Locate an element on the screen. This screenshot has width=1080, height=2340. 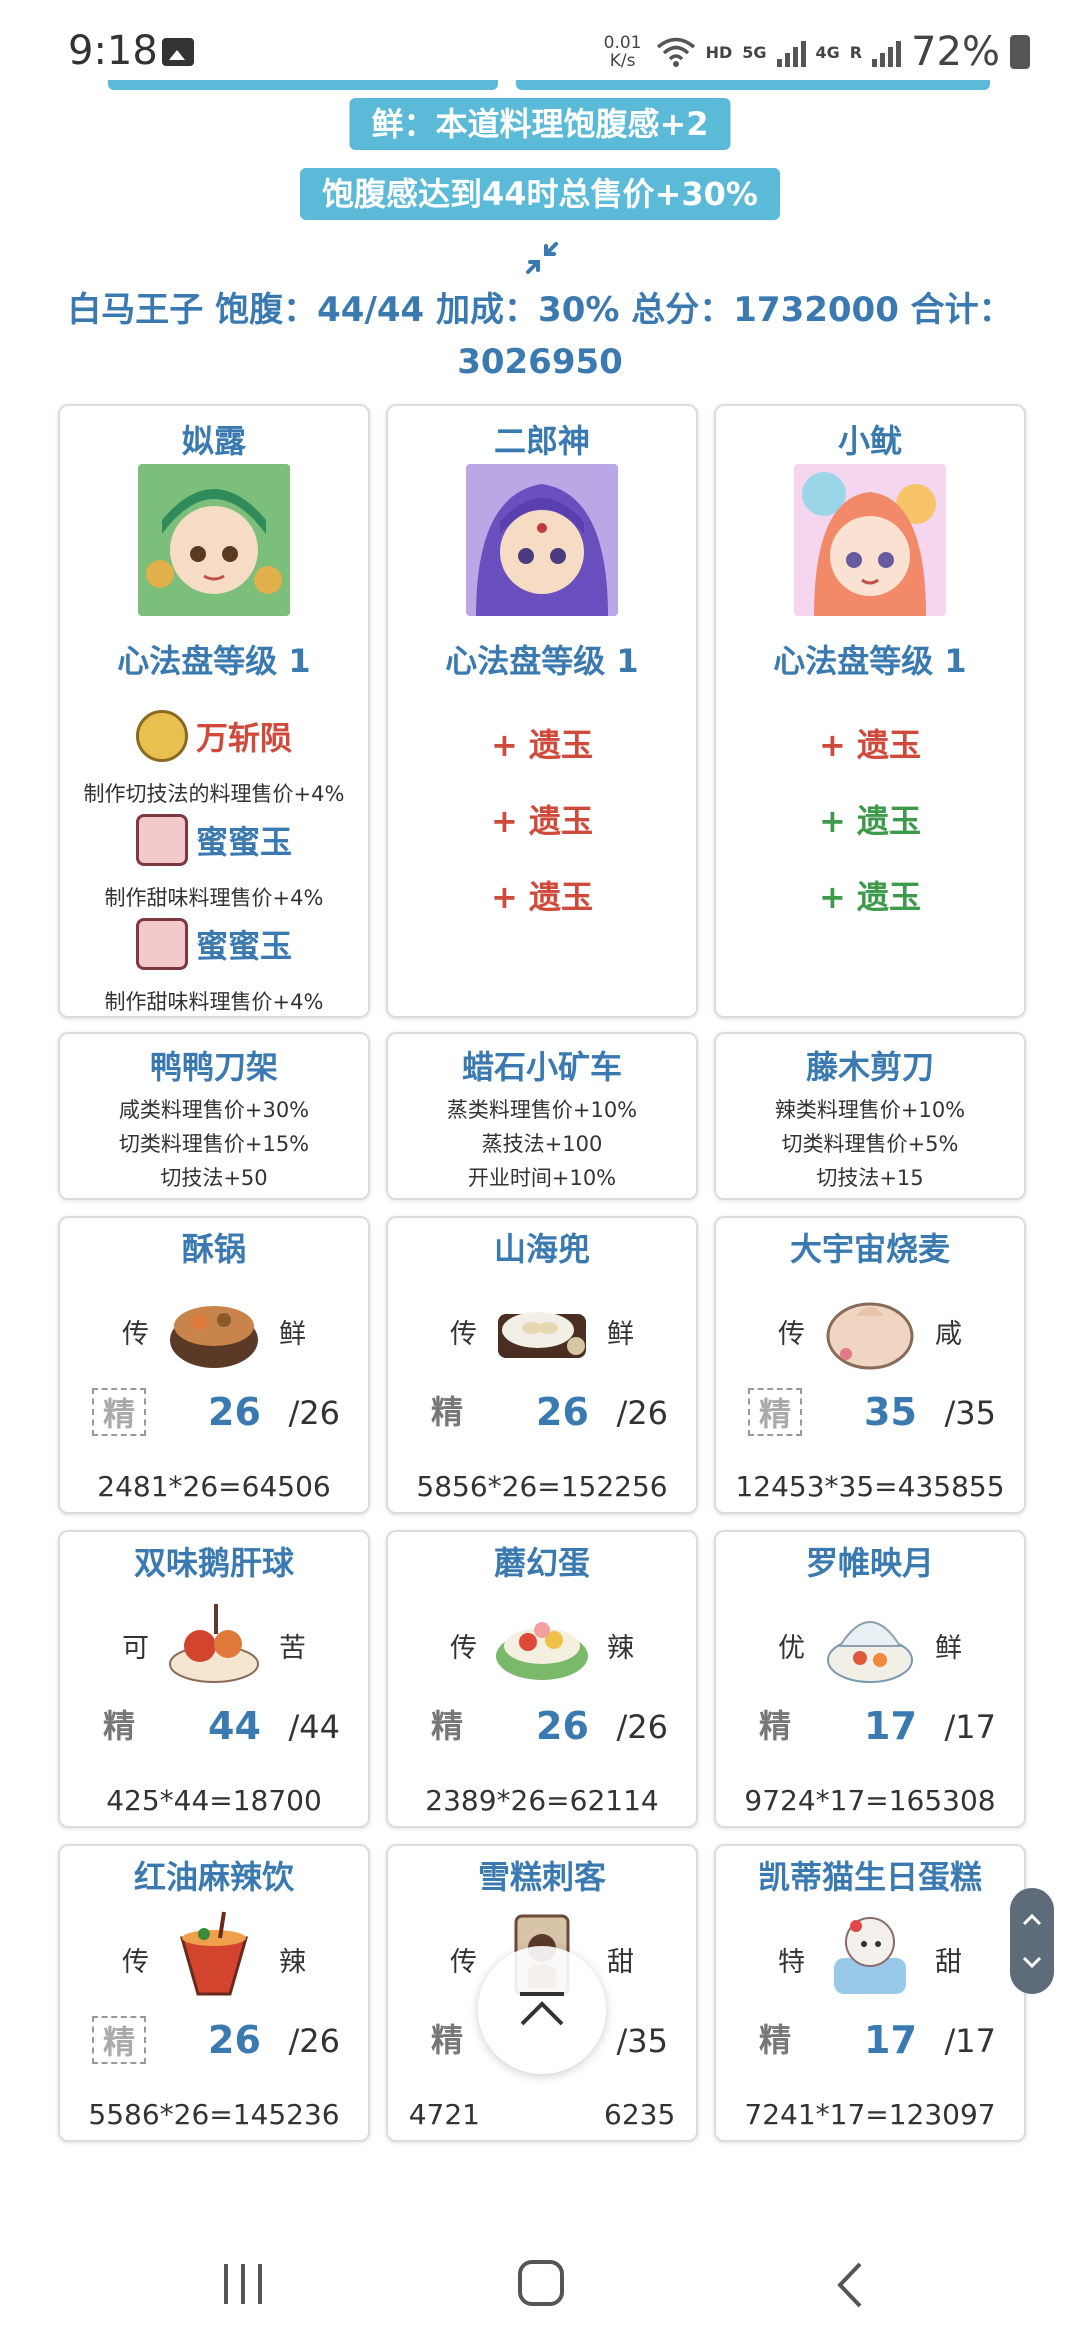
dish-max: /26 is located at coordinates (642, 1727).